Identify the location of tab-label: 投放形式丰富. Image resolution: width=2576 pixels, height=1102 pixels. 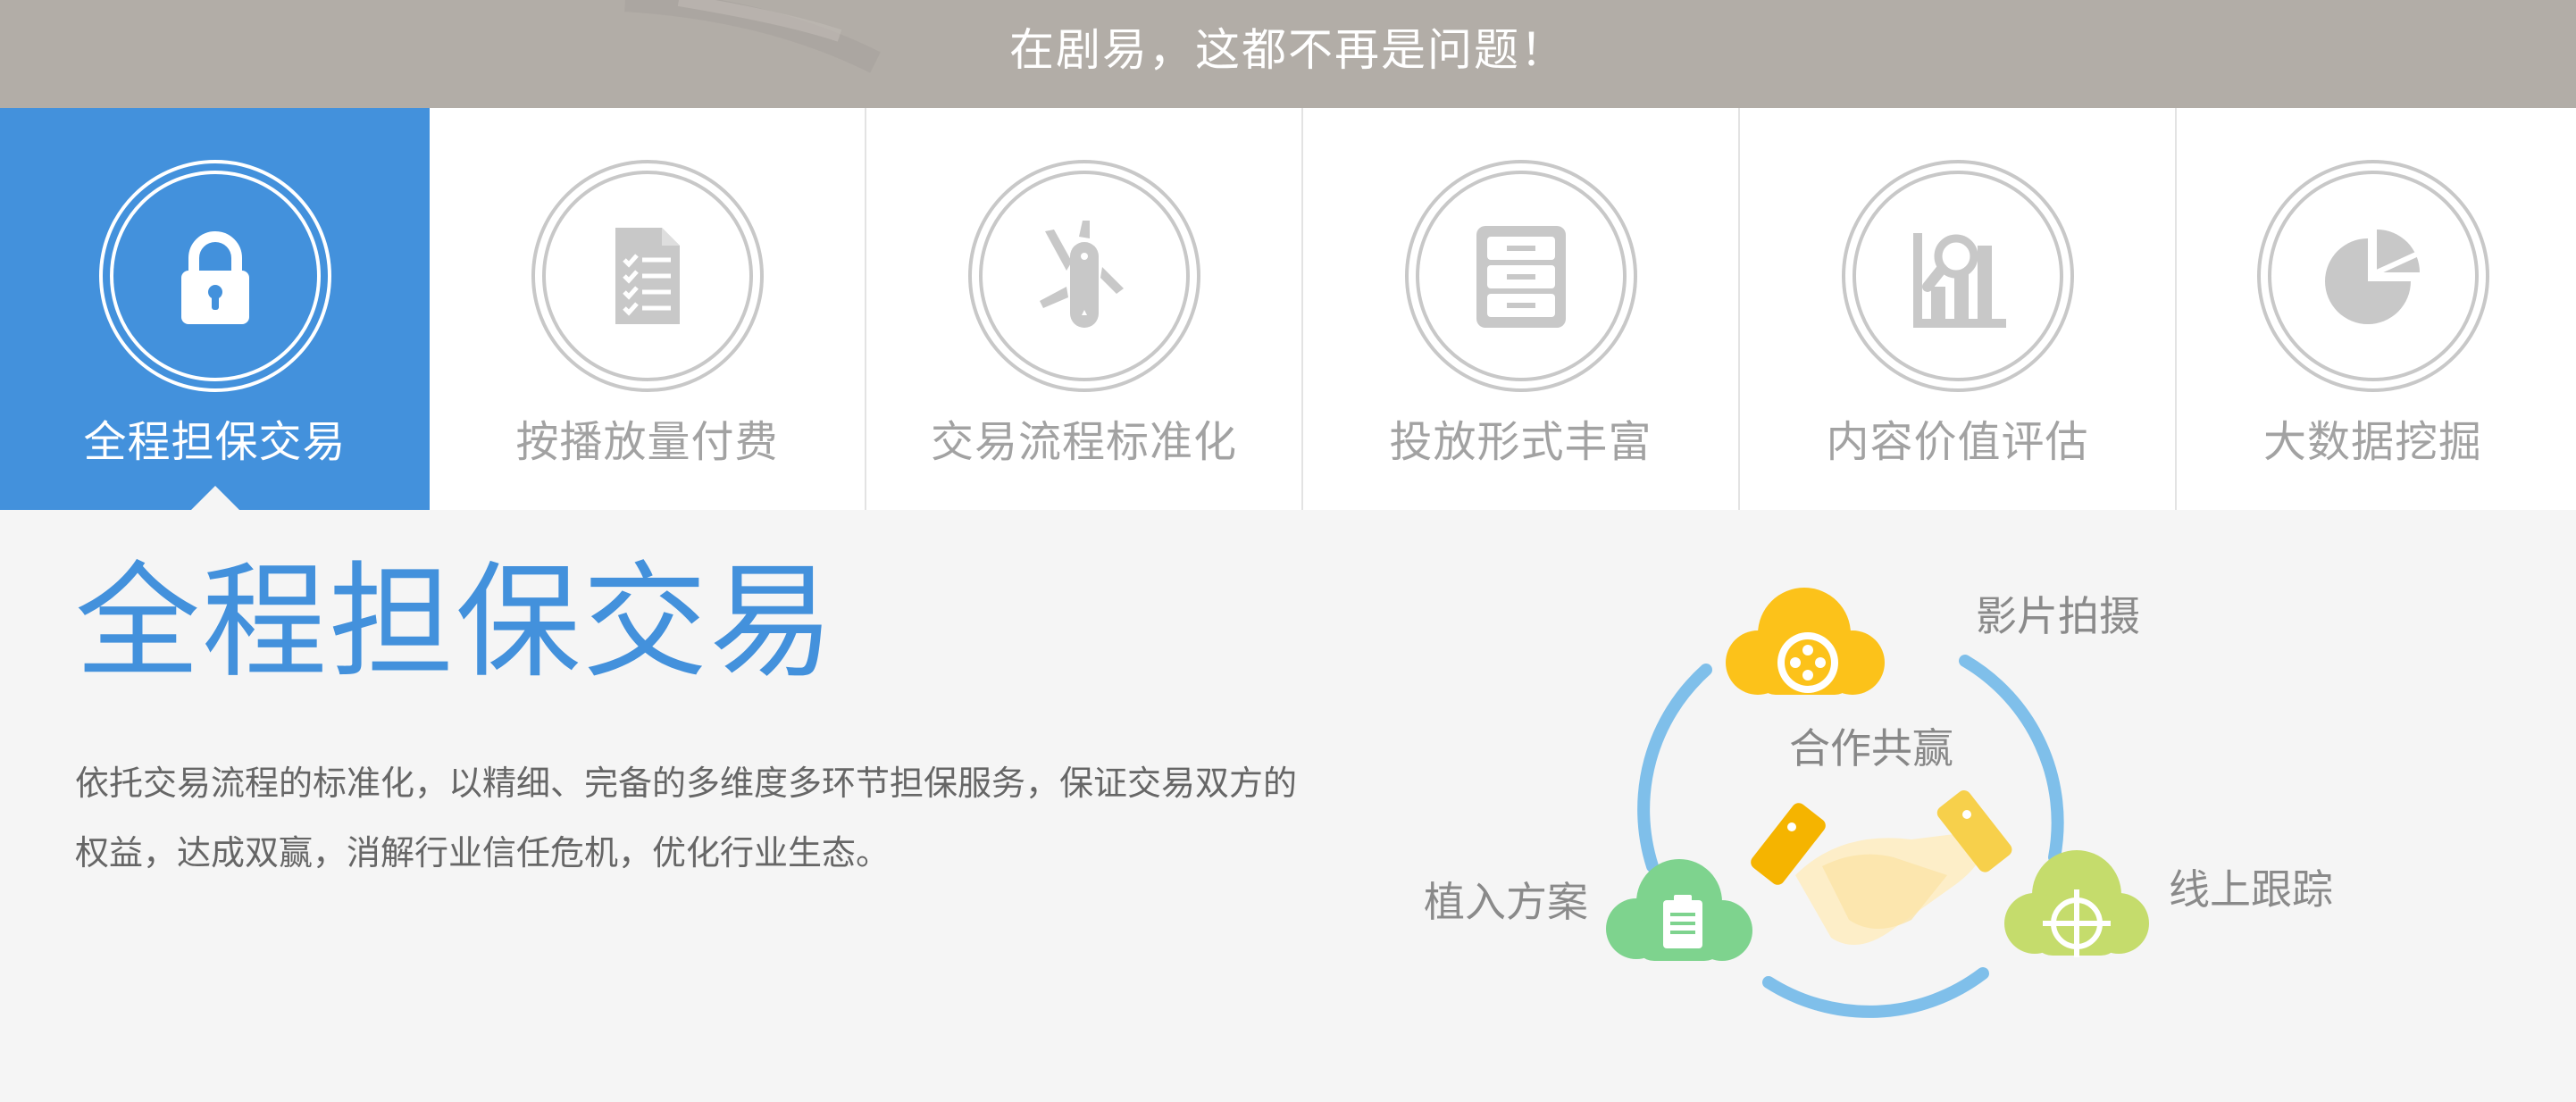
(1521, 442).